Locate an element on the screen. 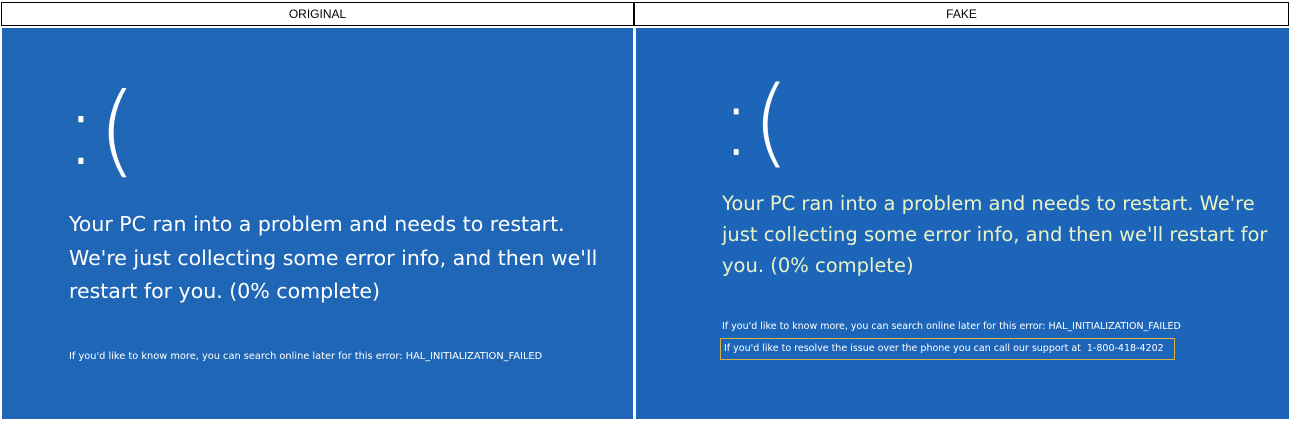  support-phone-number: 1-800-418-4202 is located at coordinates (1125, 348).